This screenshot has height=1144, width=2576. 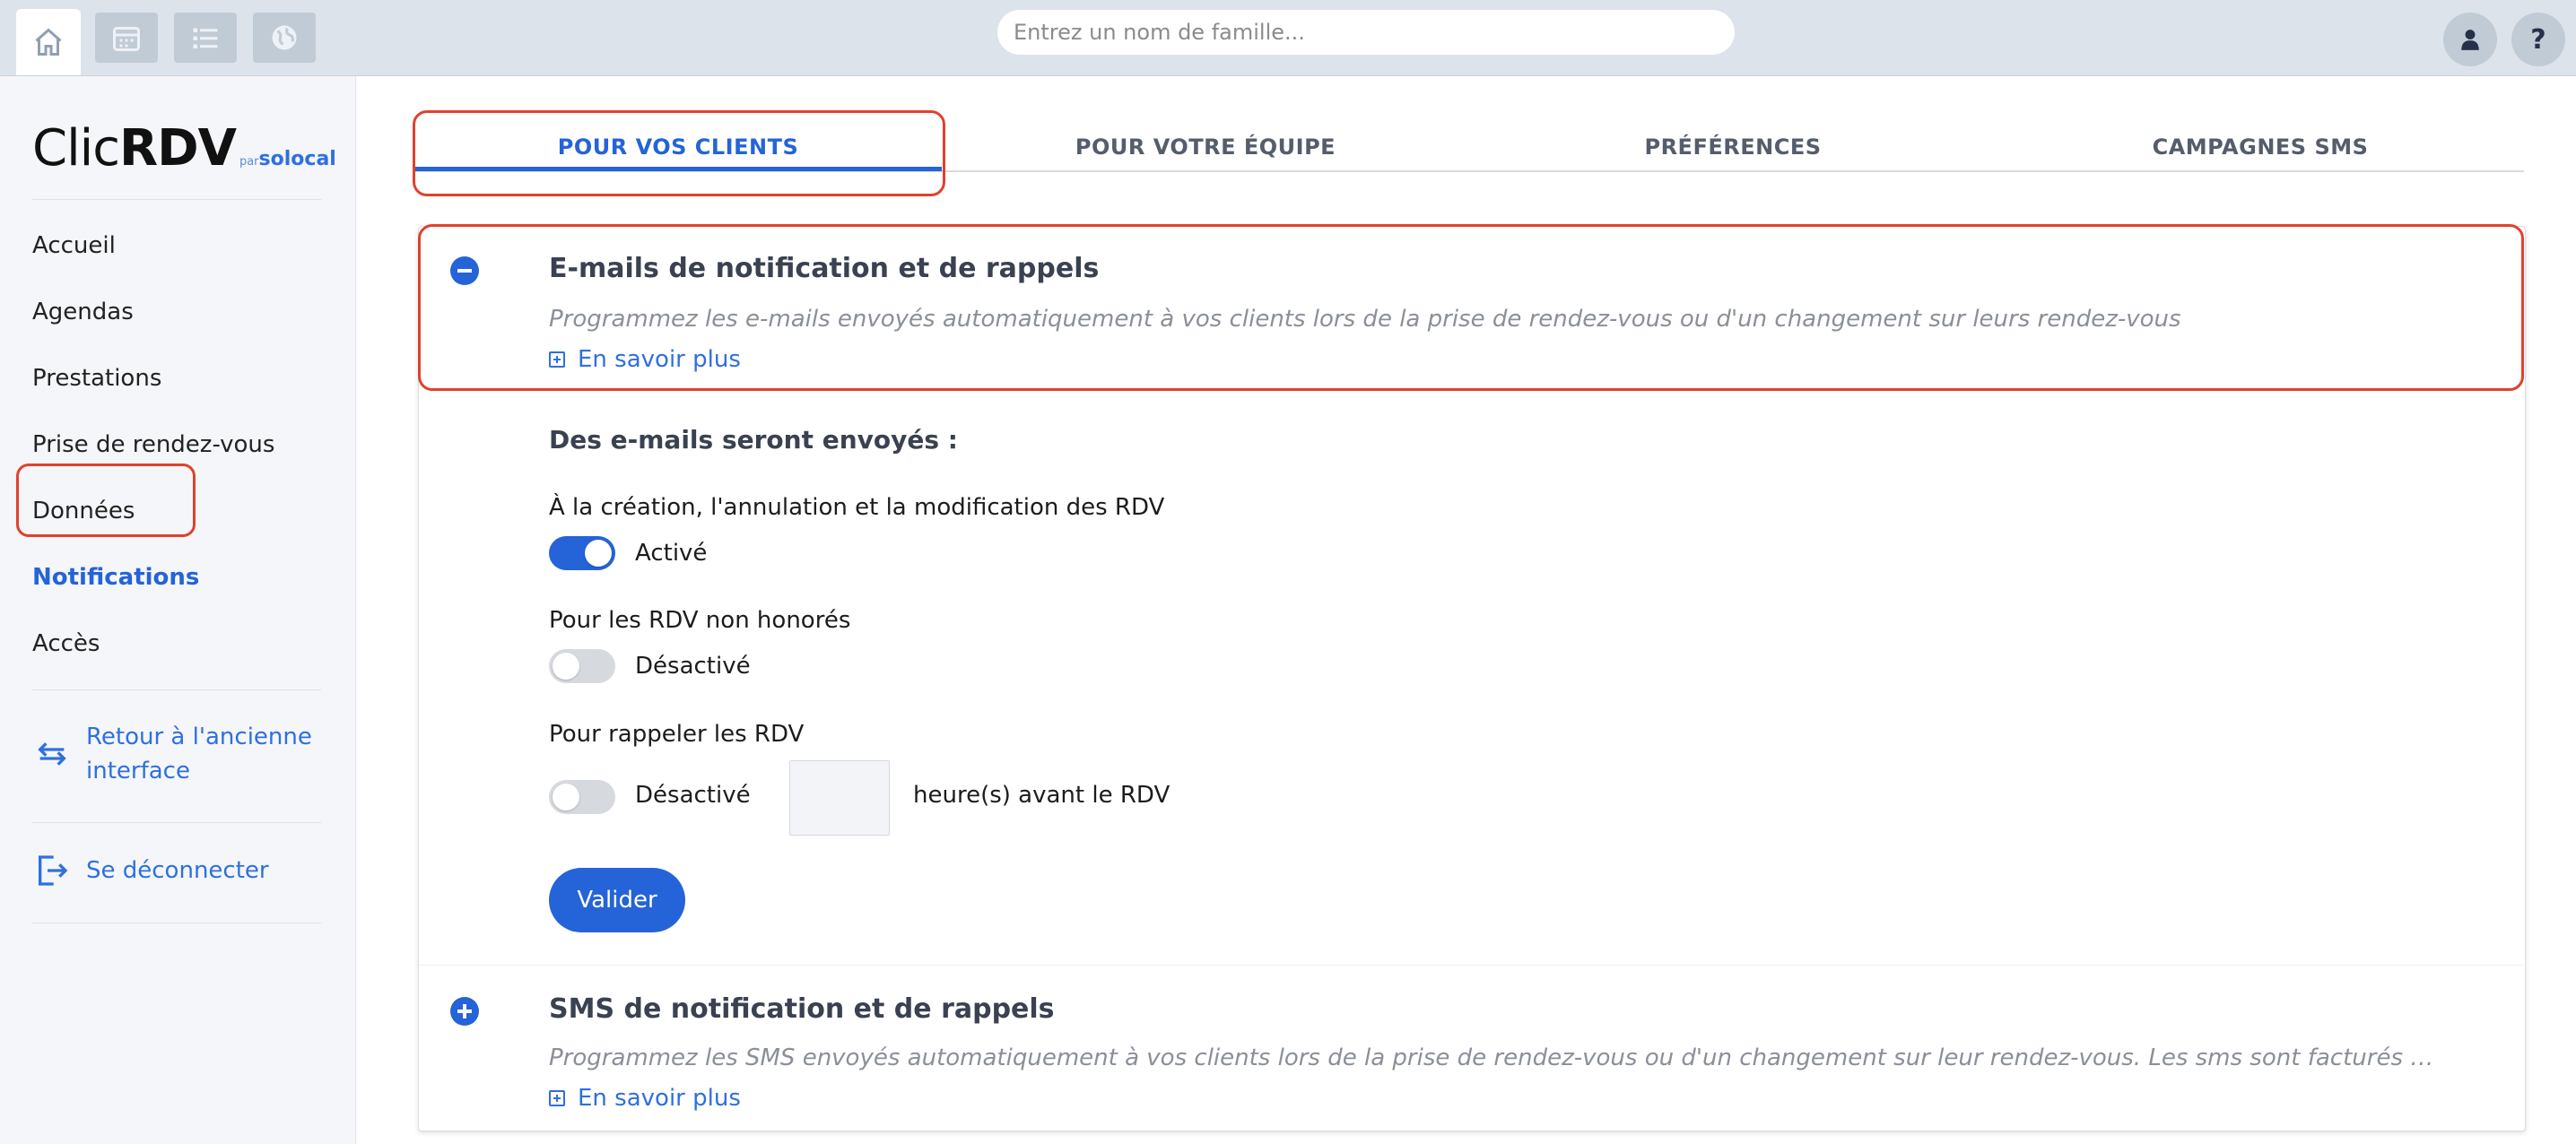 I want to click on home-icon, so click(x=48, y=42).